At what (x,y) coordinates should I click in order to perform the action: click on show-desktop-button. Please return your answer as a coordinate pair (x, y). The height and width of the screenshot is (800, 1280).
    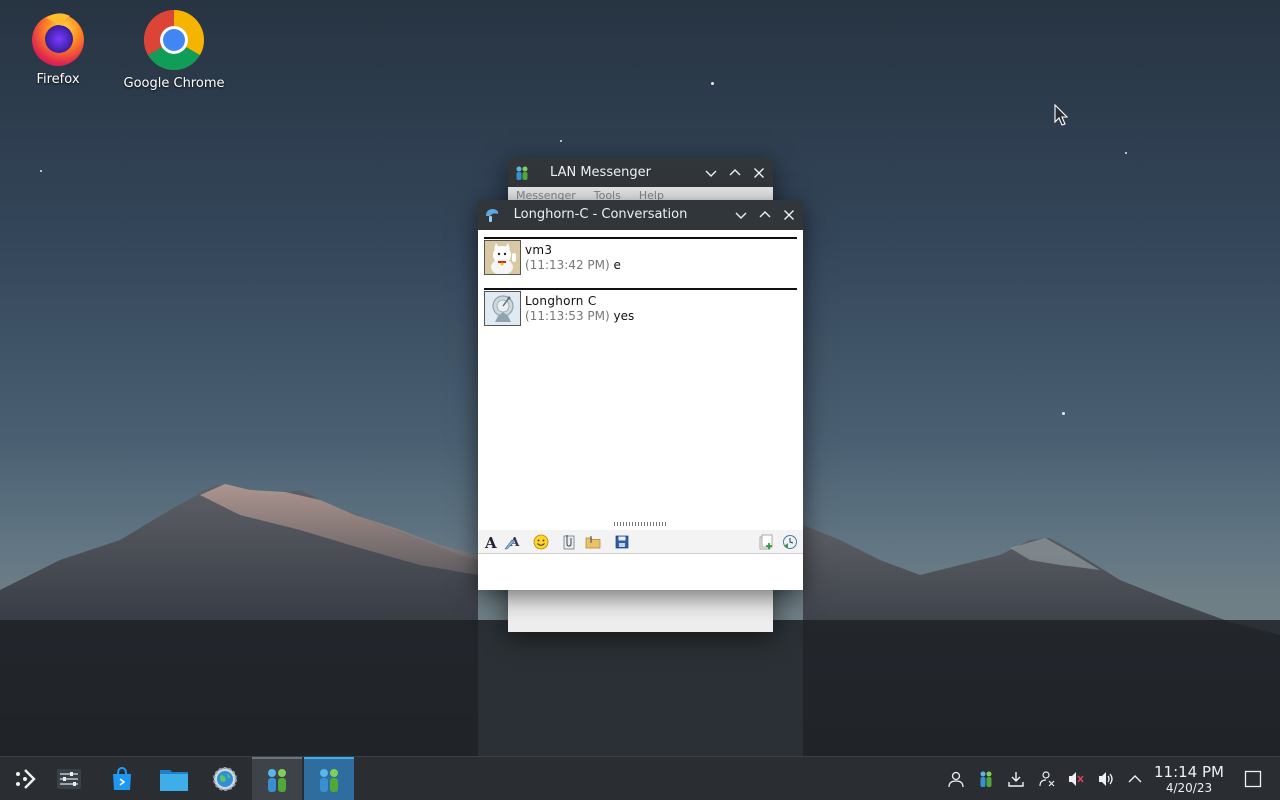
    Looking at the image, I should click on (1253, 779).